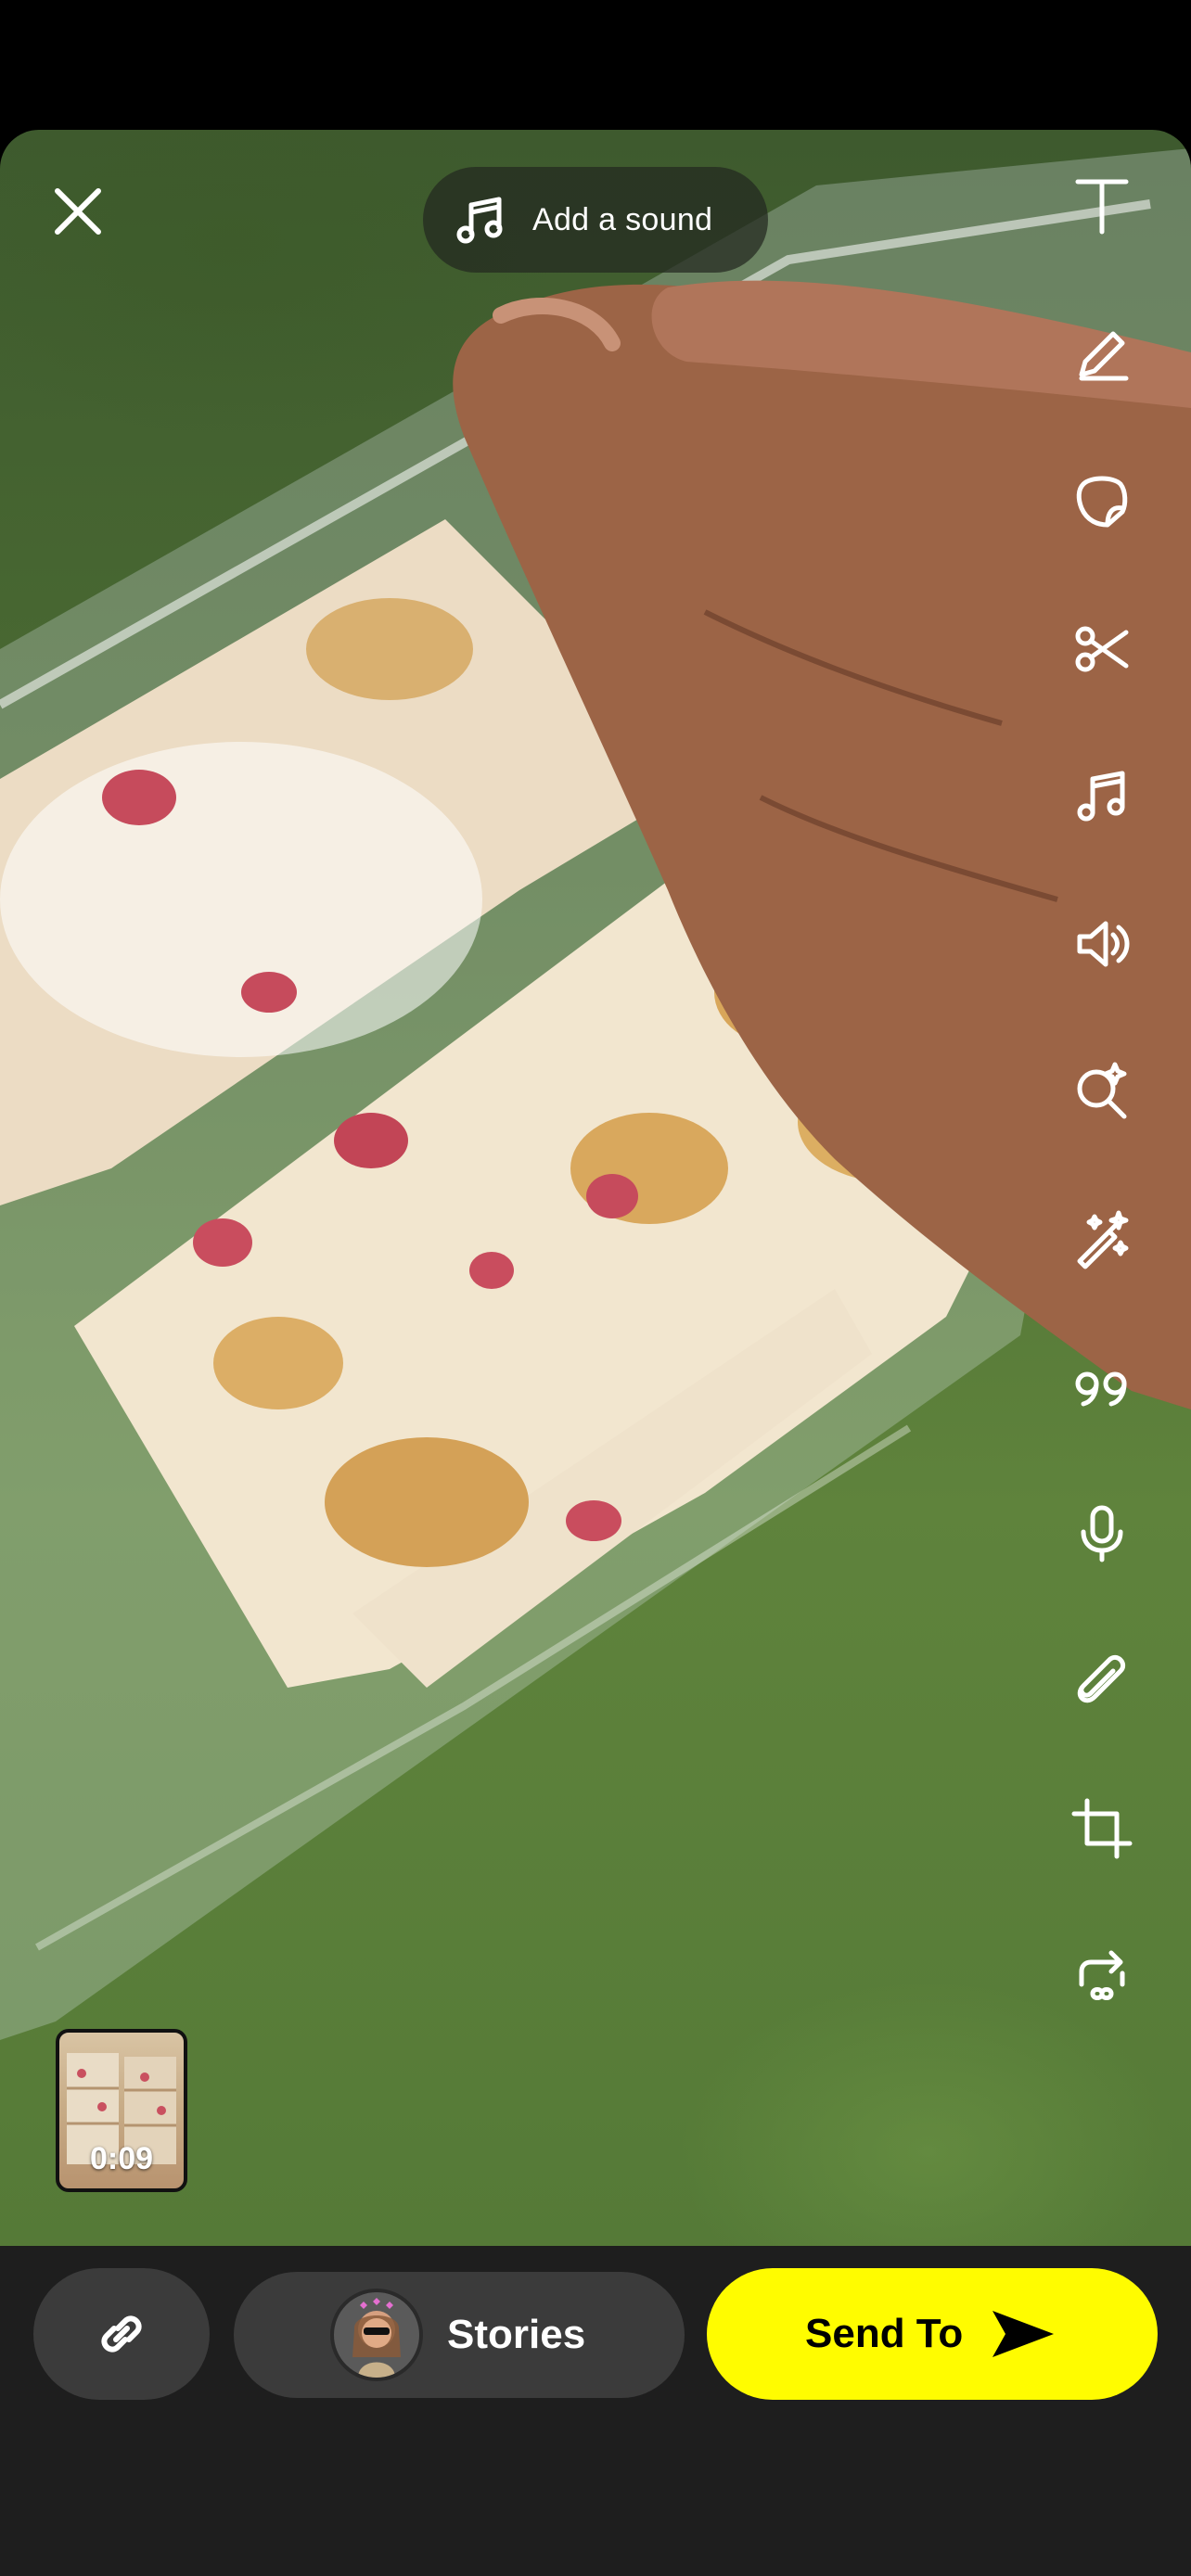 The height and width of the screenshot is (2576, 1191). I want to click on speaker-icon, so click(1103, 944).